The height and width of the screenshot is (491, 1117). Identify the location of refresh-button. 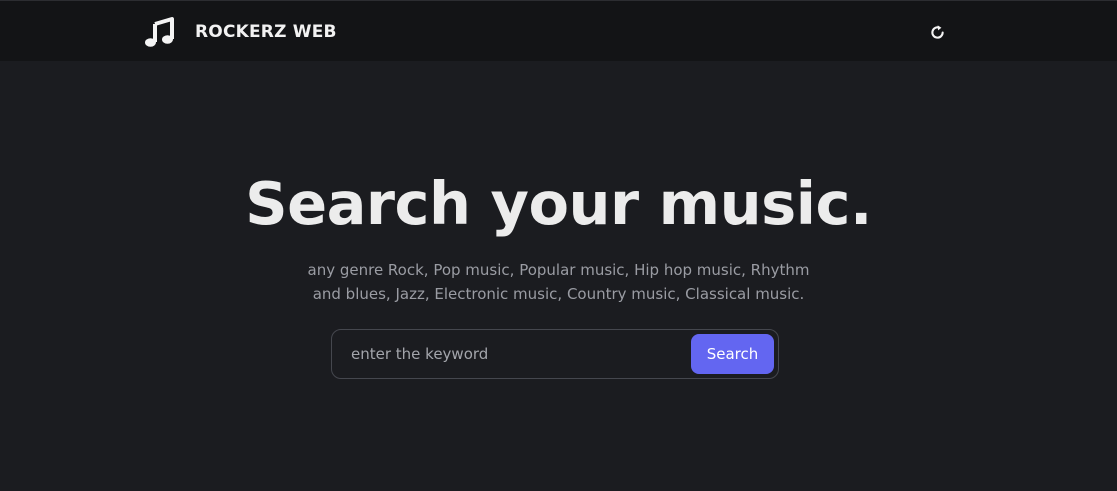
(937, 32).